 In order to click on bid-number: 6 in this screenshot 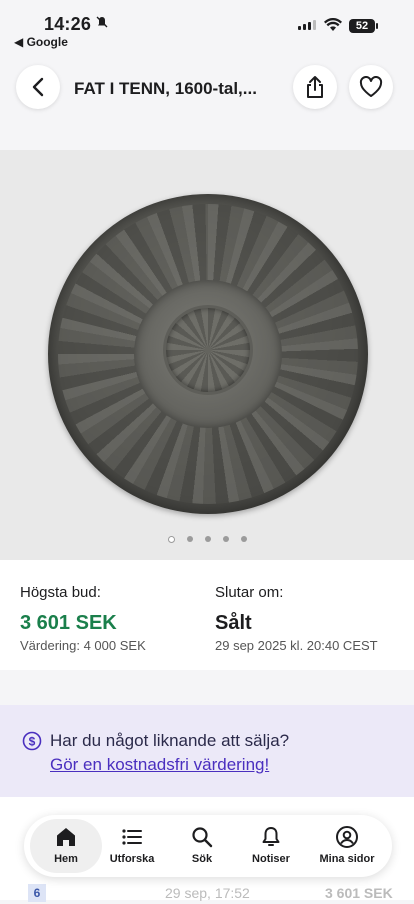, I will do `click(37, 893)`.